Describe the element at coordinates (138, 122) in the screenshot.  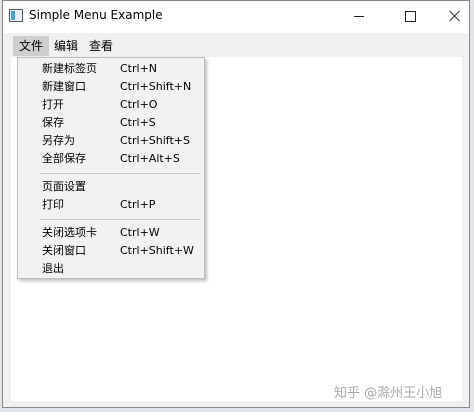
I see `menu-item-shortcut: Ctrl+S` at that location.